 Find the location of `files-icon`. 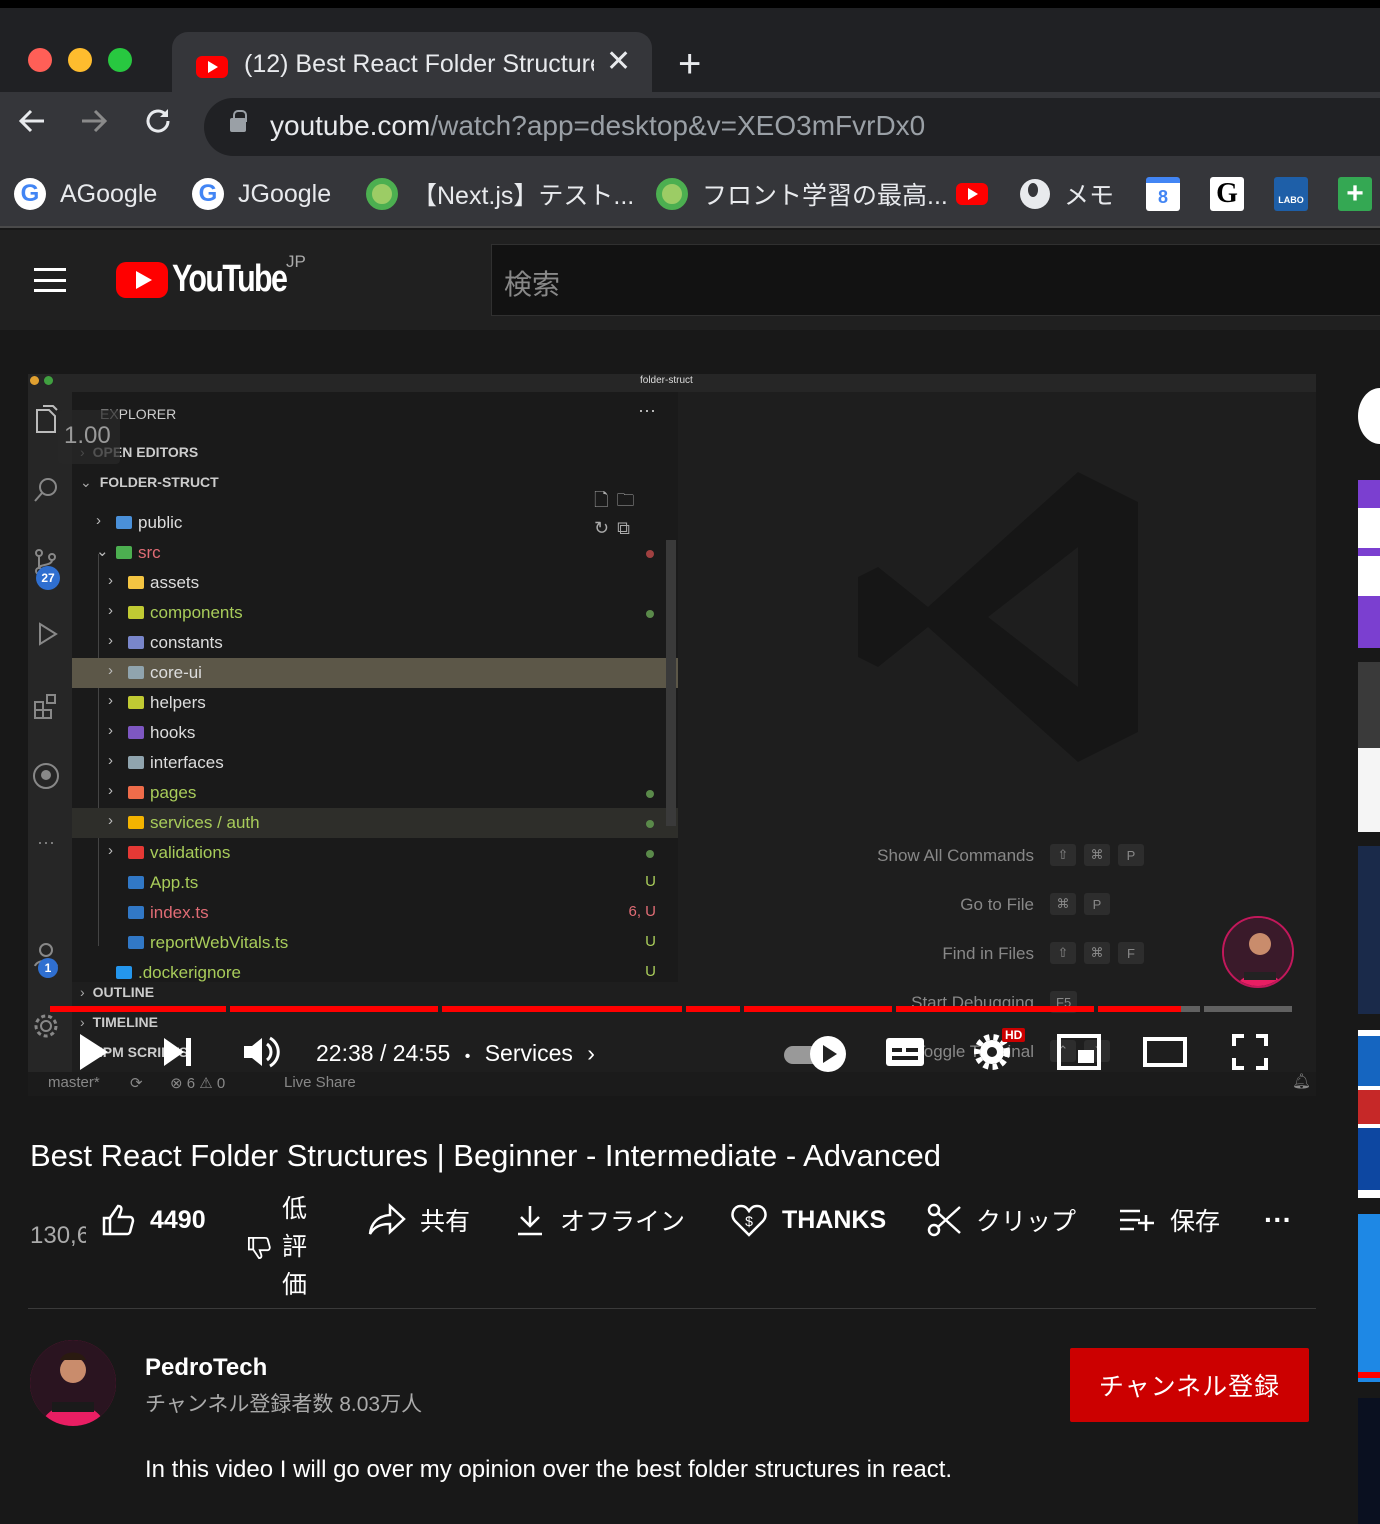

files-icon is located at coordinates (46, 418).